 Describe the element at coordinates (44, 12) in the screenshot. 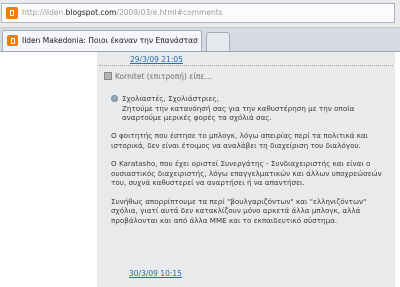

I see `url-prefix: http://ilden.` at that location.